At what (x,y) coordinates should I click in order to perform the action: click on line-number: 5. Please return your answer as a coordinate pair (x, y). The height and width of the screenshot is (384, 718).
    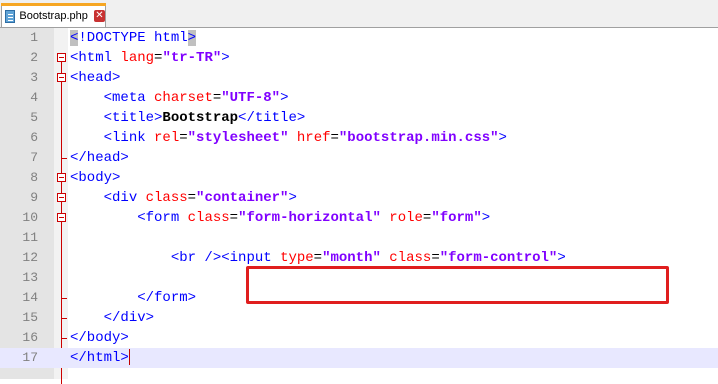
    Looking at the image, I should click on (34, 117).